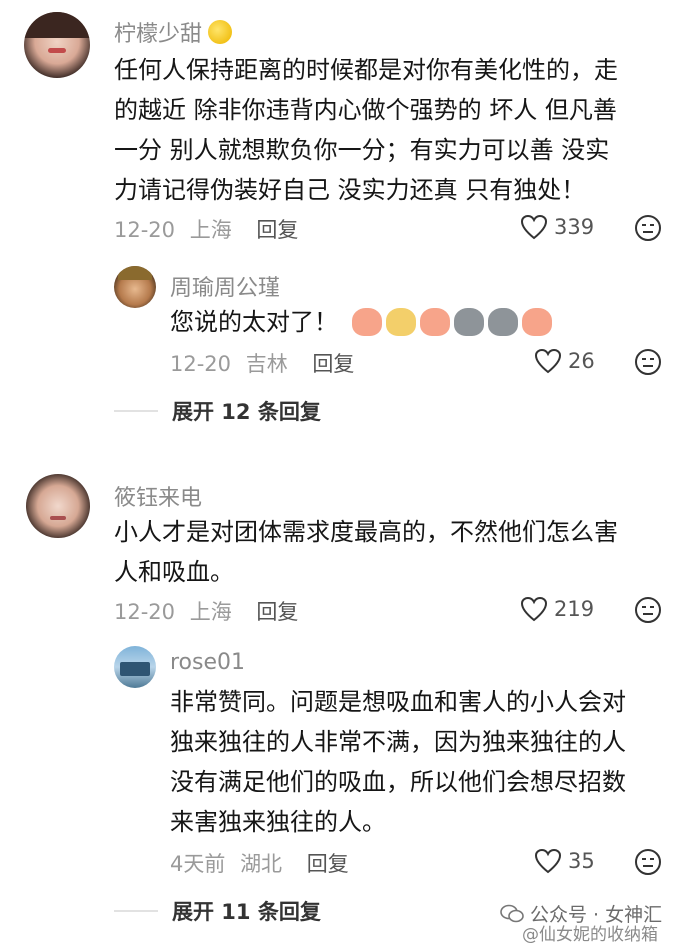 The width and height of the screenshot is (690, 945). What do you see at coordinates (581, 361) in the screenshot?
I see `like-count: 26` at bounding box center [581, 361].